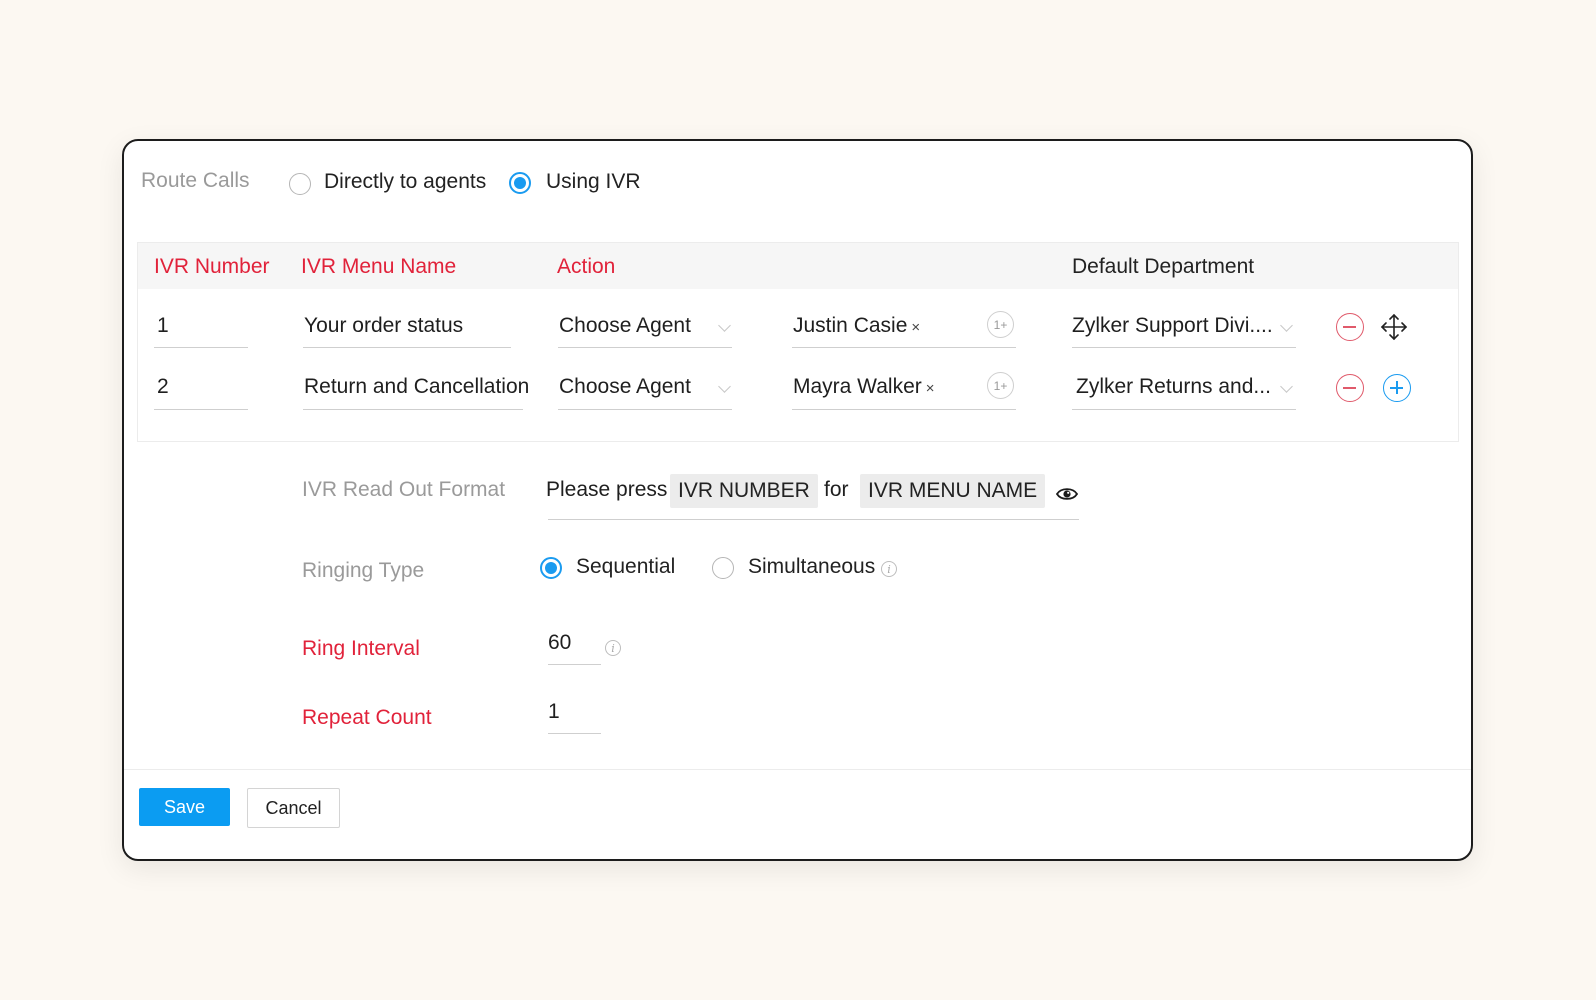  Describe the element at coordinates (163, 387) in the screenshot. I see `ivr-number-input: 2` at that location.